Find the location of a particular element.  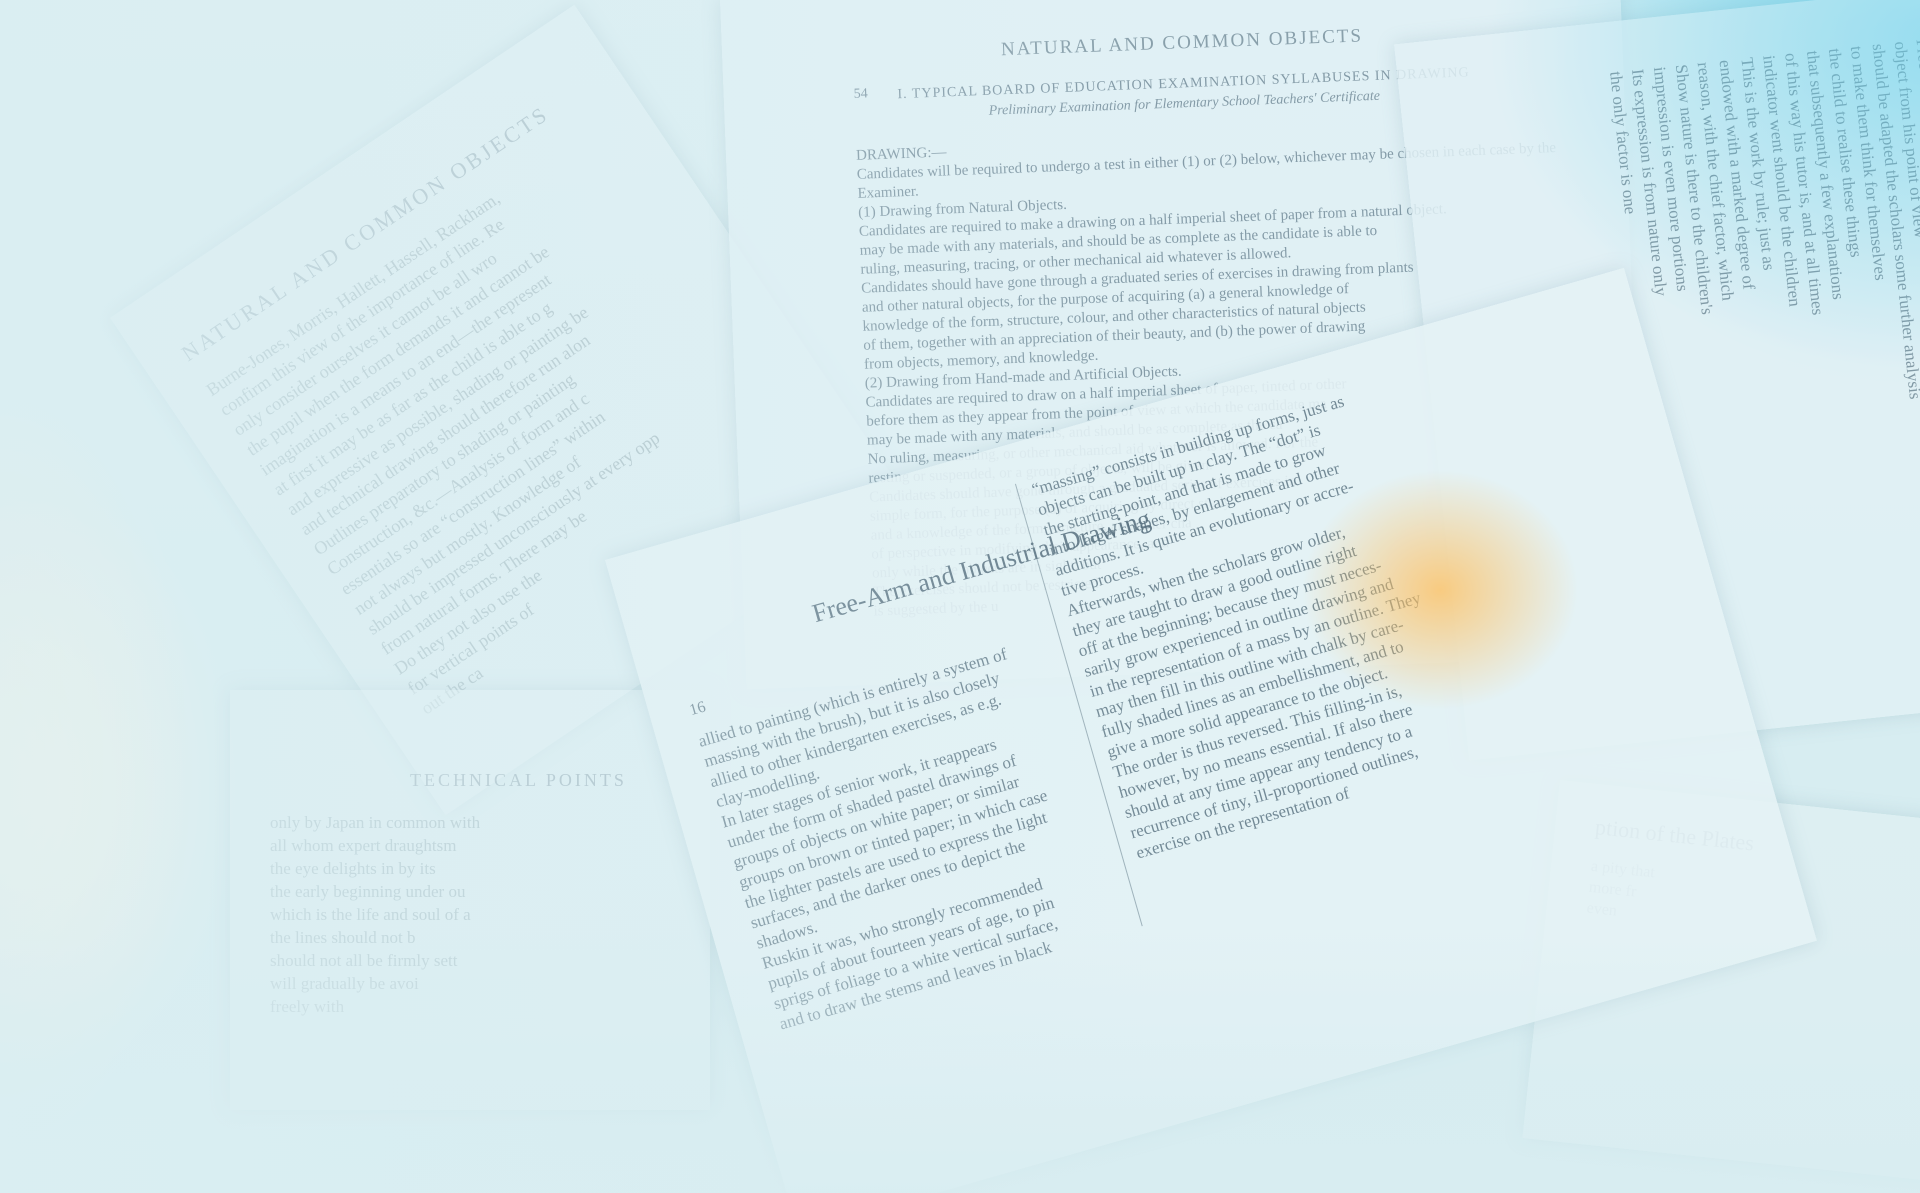

page-a-page-number: 54 is located at coordinates (861, 94).